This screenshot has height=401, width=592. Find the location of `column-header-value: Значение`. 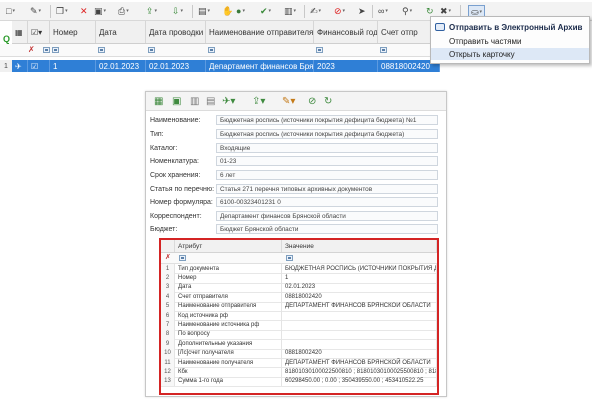

column-header-value: Значение is located at coordinates (359, 246).